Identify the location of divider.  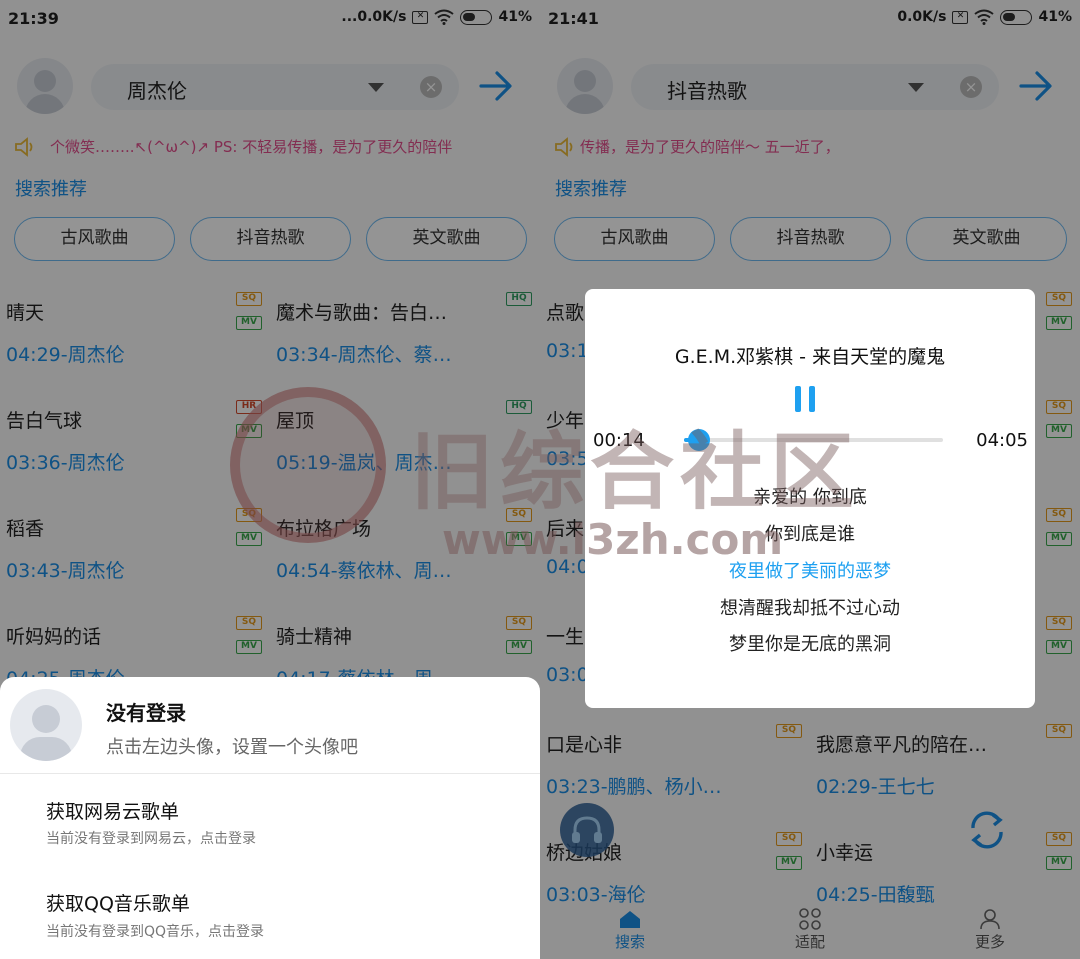
(270, 773).